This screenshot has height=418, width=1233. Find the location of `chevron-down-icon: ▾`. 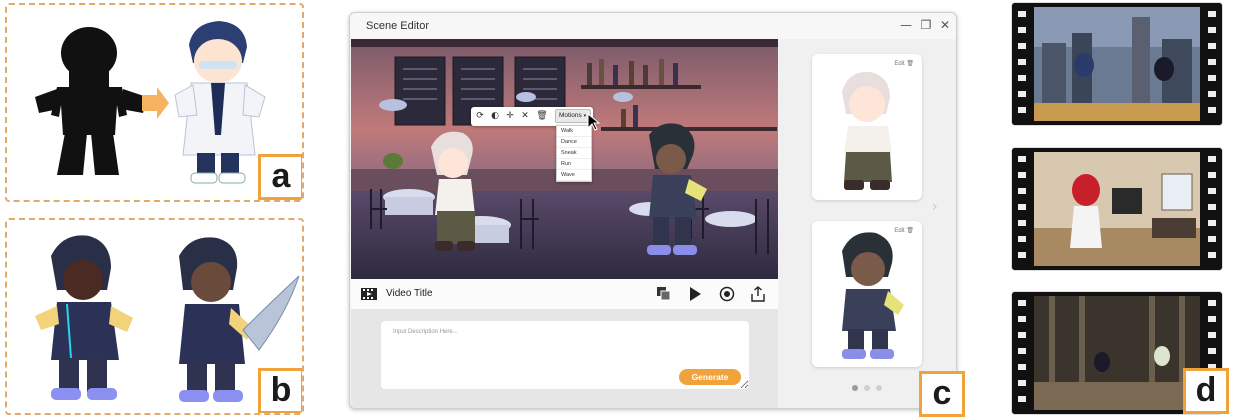

chevron-down-icon: ▾ is located at coordinates (585, 116).